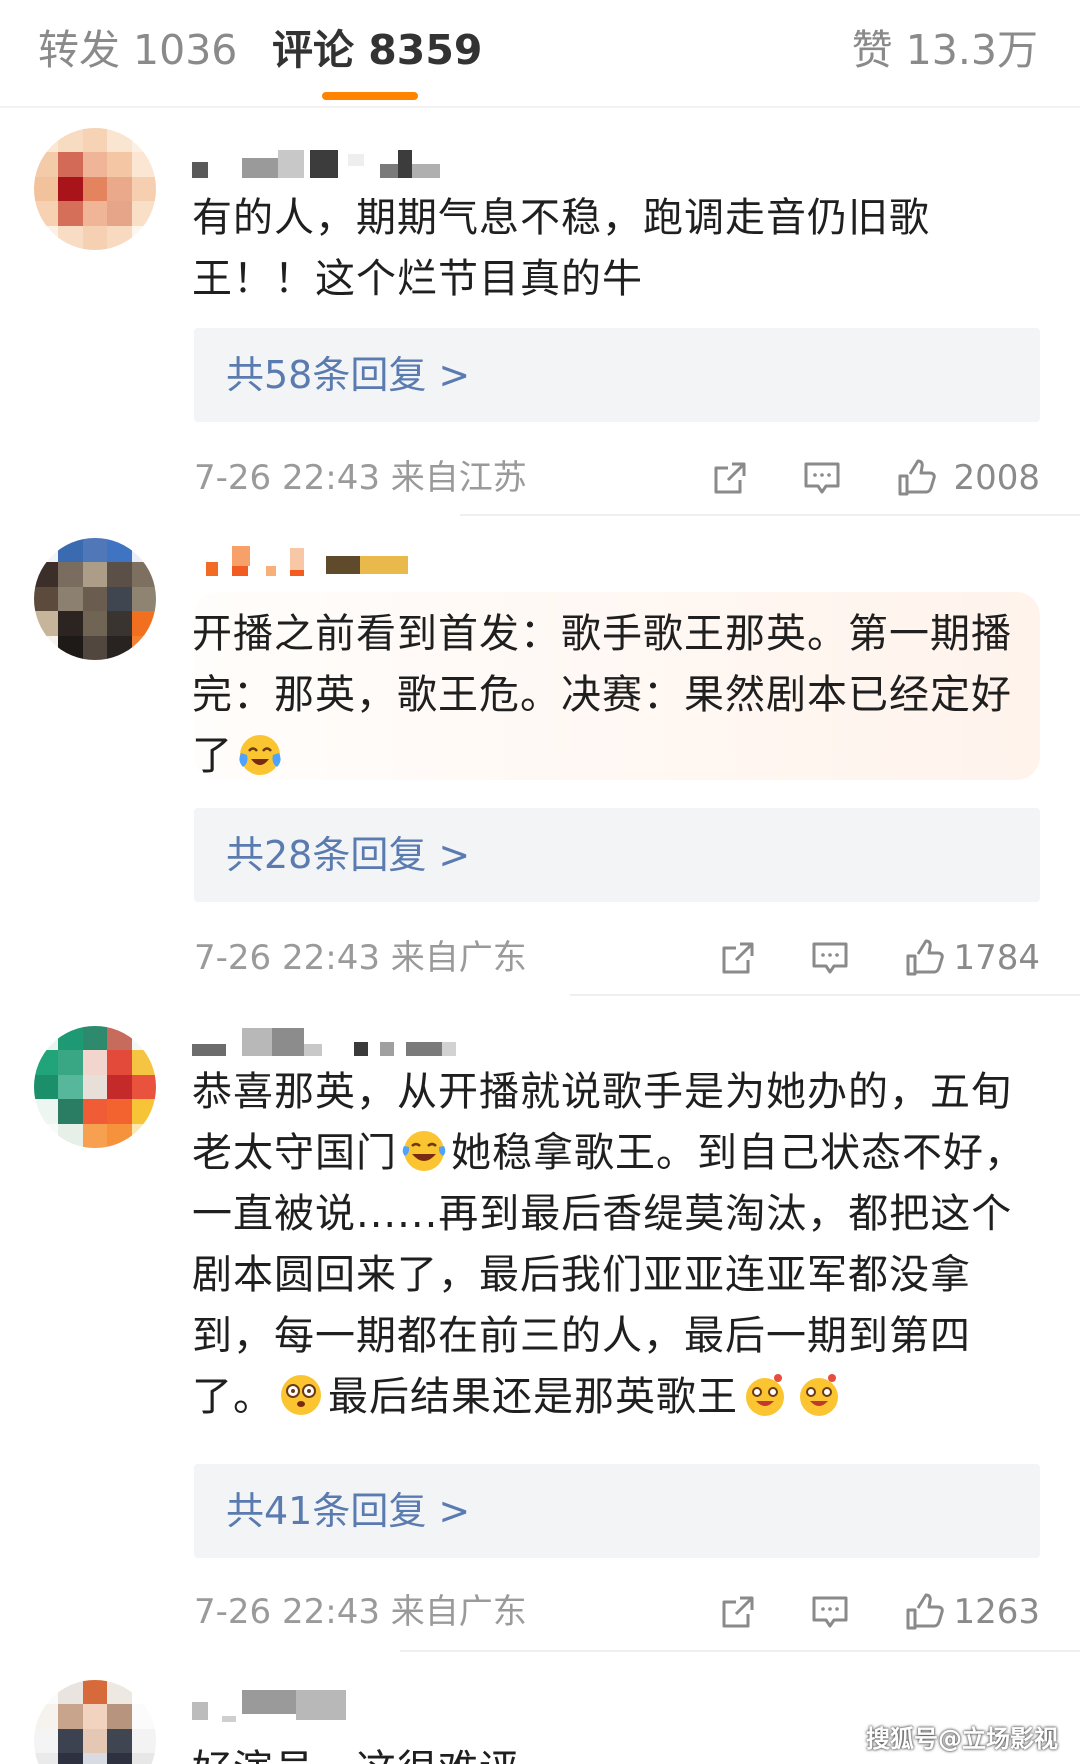 This screenshot has width=1080, height=1764. Describe the element at coordinates (540, 54) in the screenshot. I see `comment-tabs: 转发 1036 评论 8359 赞 13.3万` at that location.